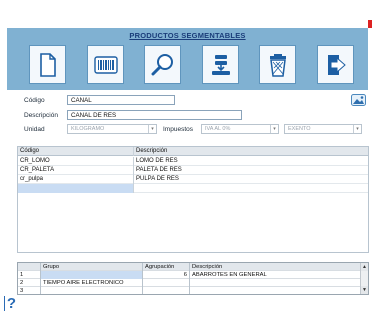 Image resolution: width=372 pixels, height=312 pixels. Describe the element at coordinates (11, 303) in the screenshot. I see `help-icon: ?` at that location.